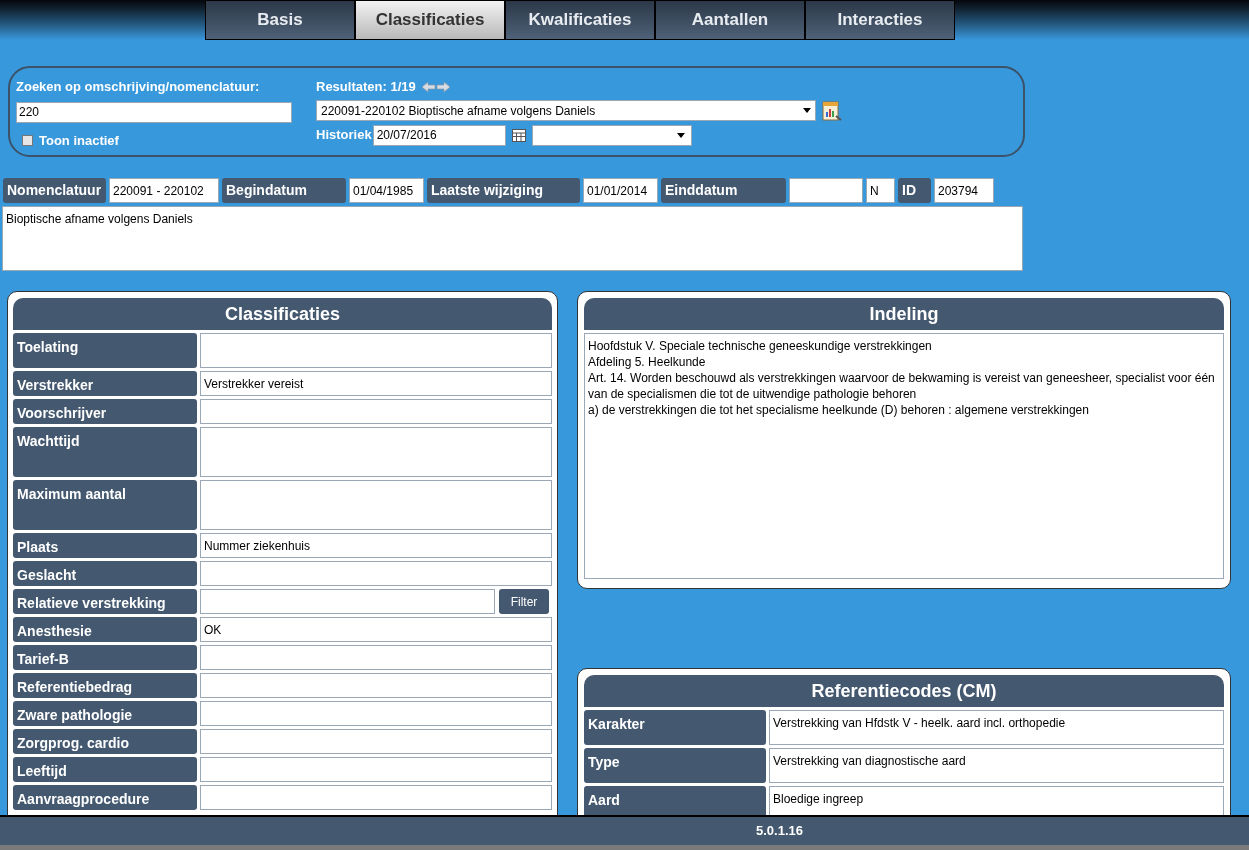 The image size is (1249, 850). Describe the element at coordinates (832, 110) in the screenshot. I see `report-icon` at that location.